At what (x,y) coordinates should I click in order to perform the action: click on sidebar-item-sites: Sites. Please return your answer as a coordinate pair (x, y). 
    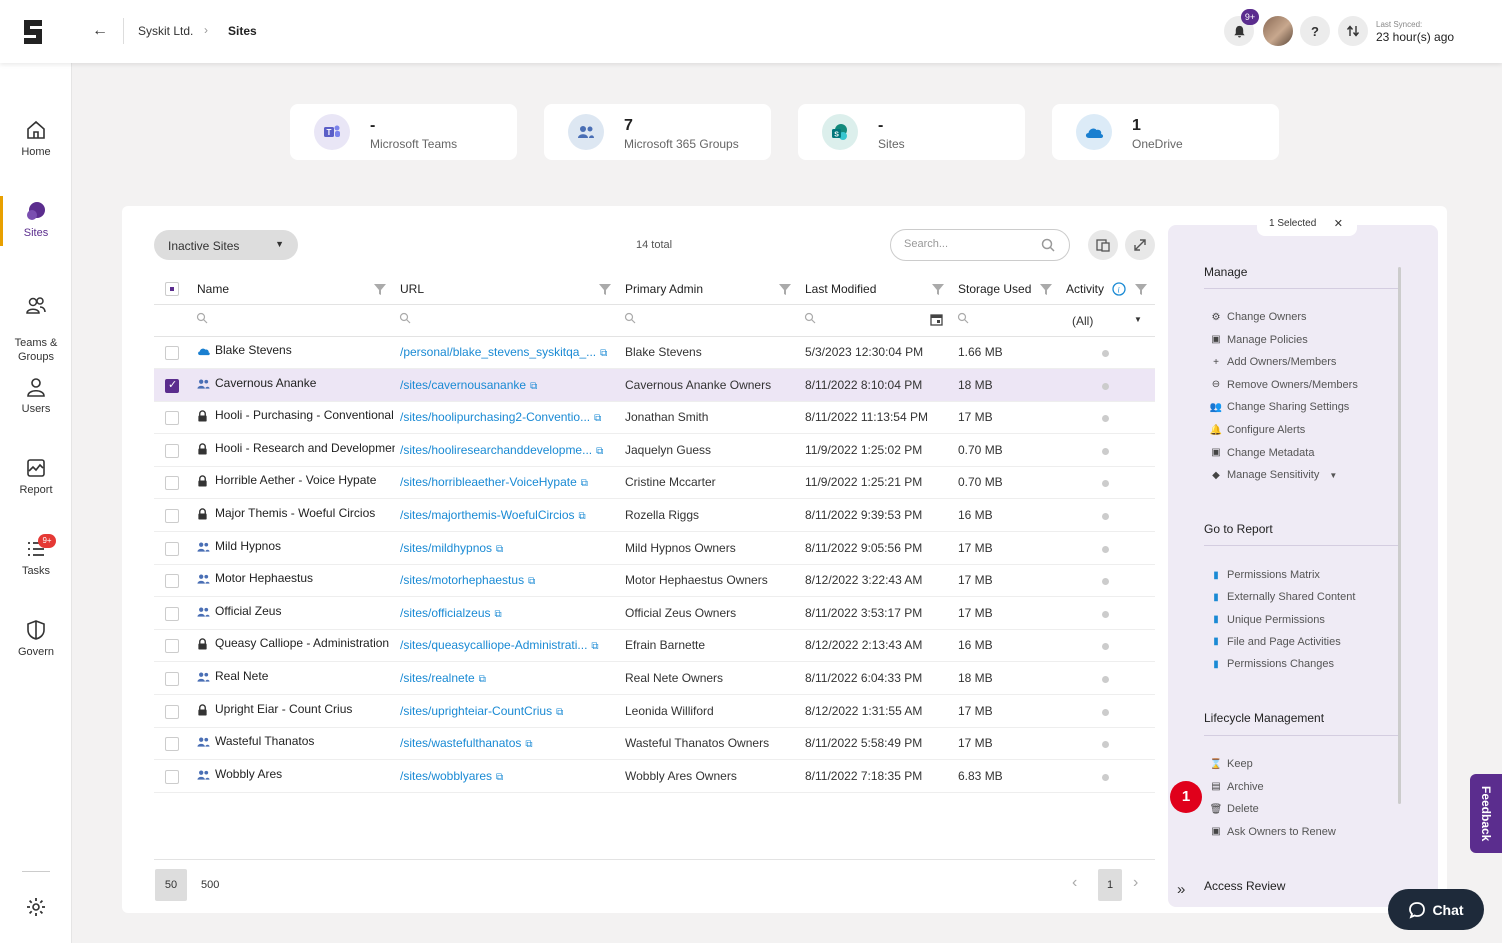
    Looking at the image, I should click on (36, 221).